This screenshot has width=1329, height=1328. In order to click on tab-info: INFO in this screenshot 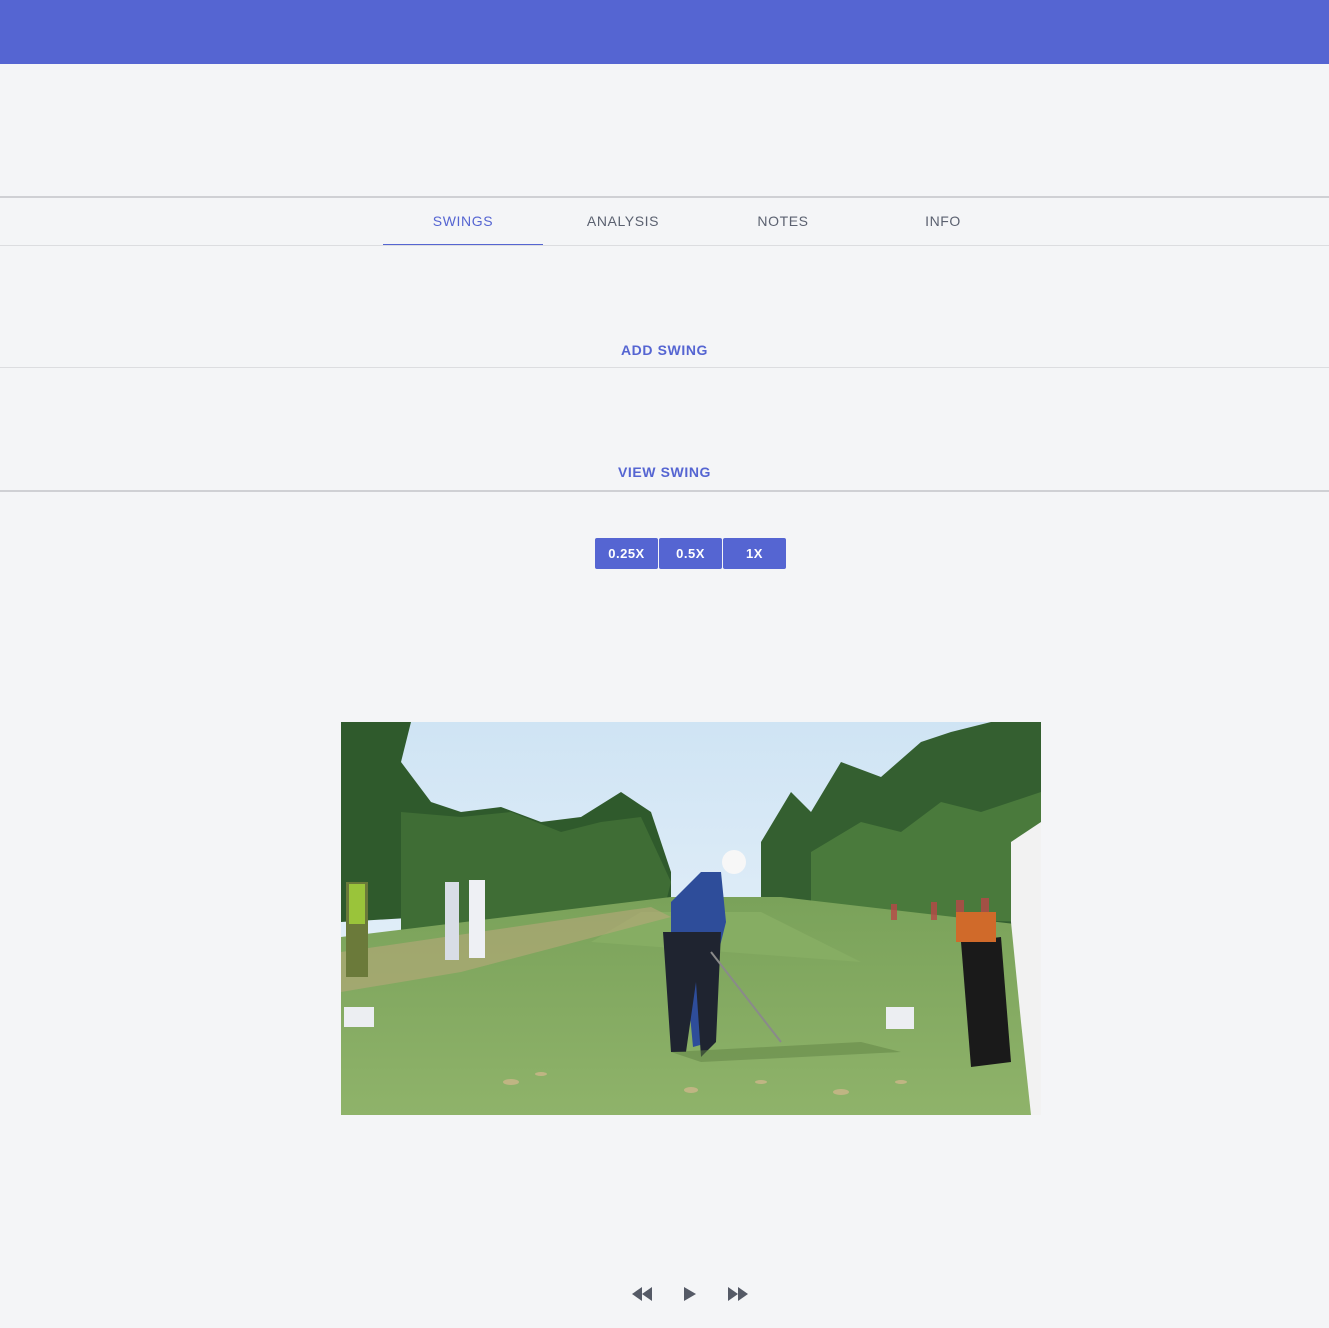, I will do `click(943, 222)`.